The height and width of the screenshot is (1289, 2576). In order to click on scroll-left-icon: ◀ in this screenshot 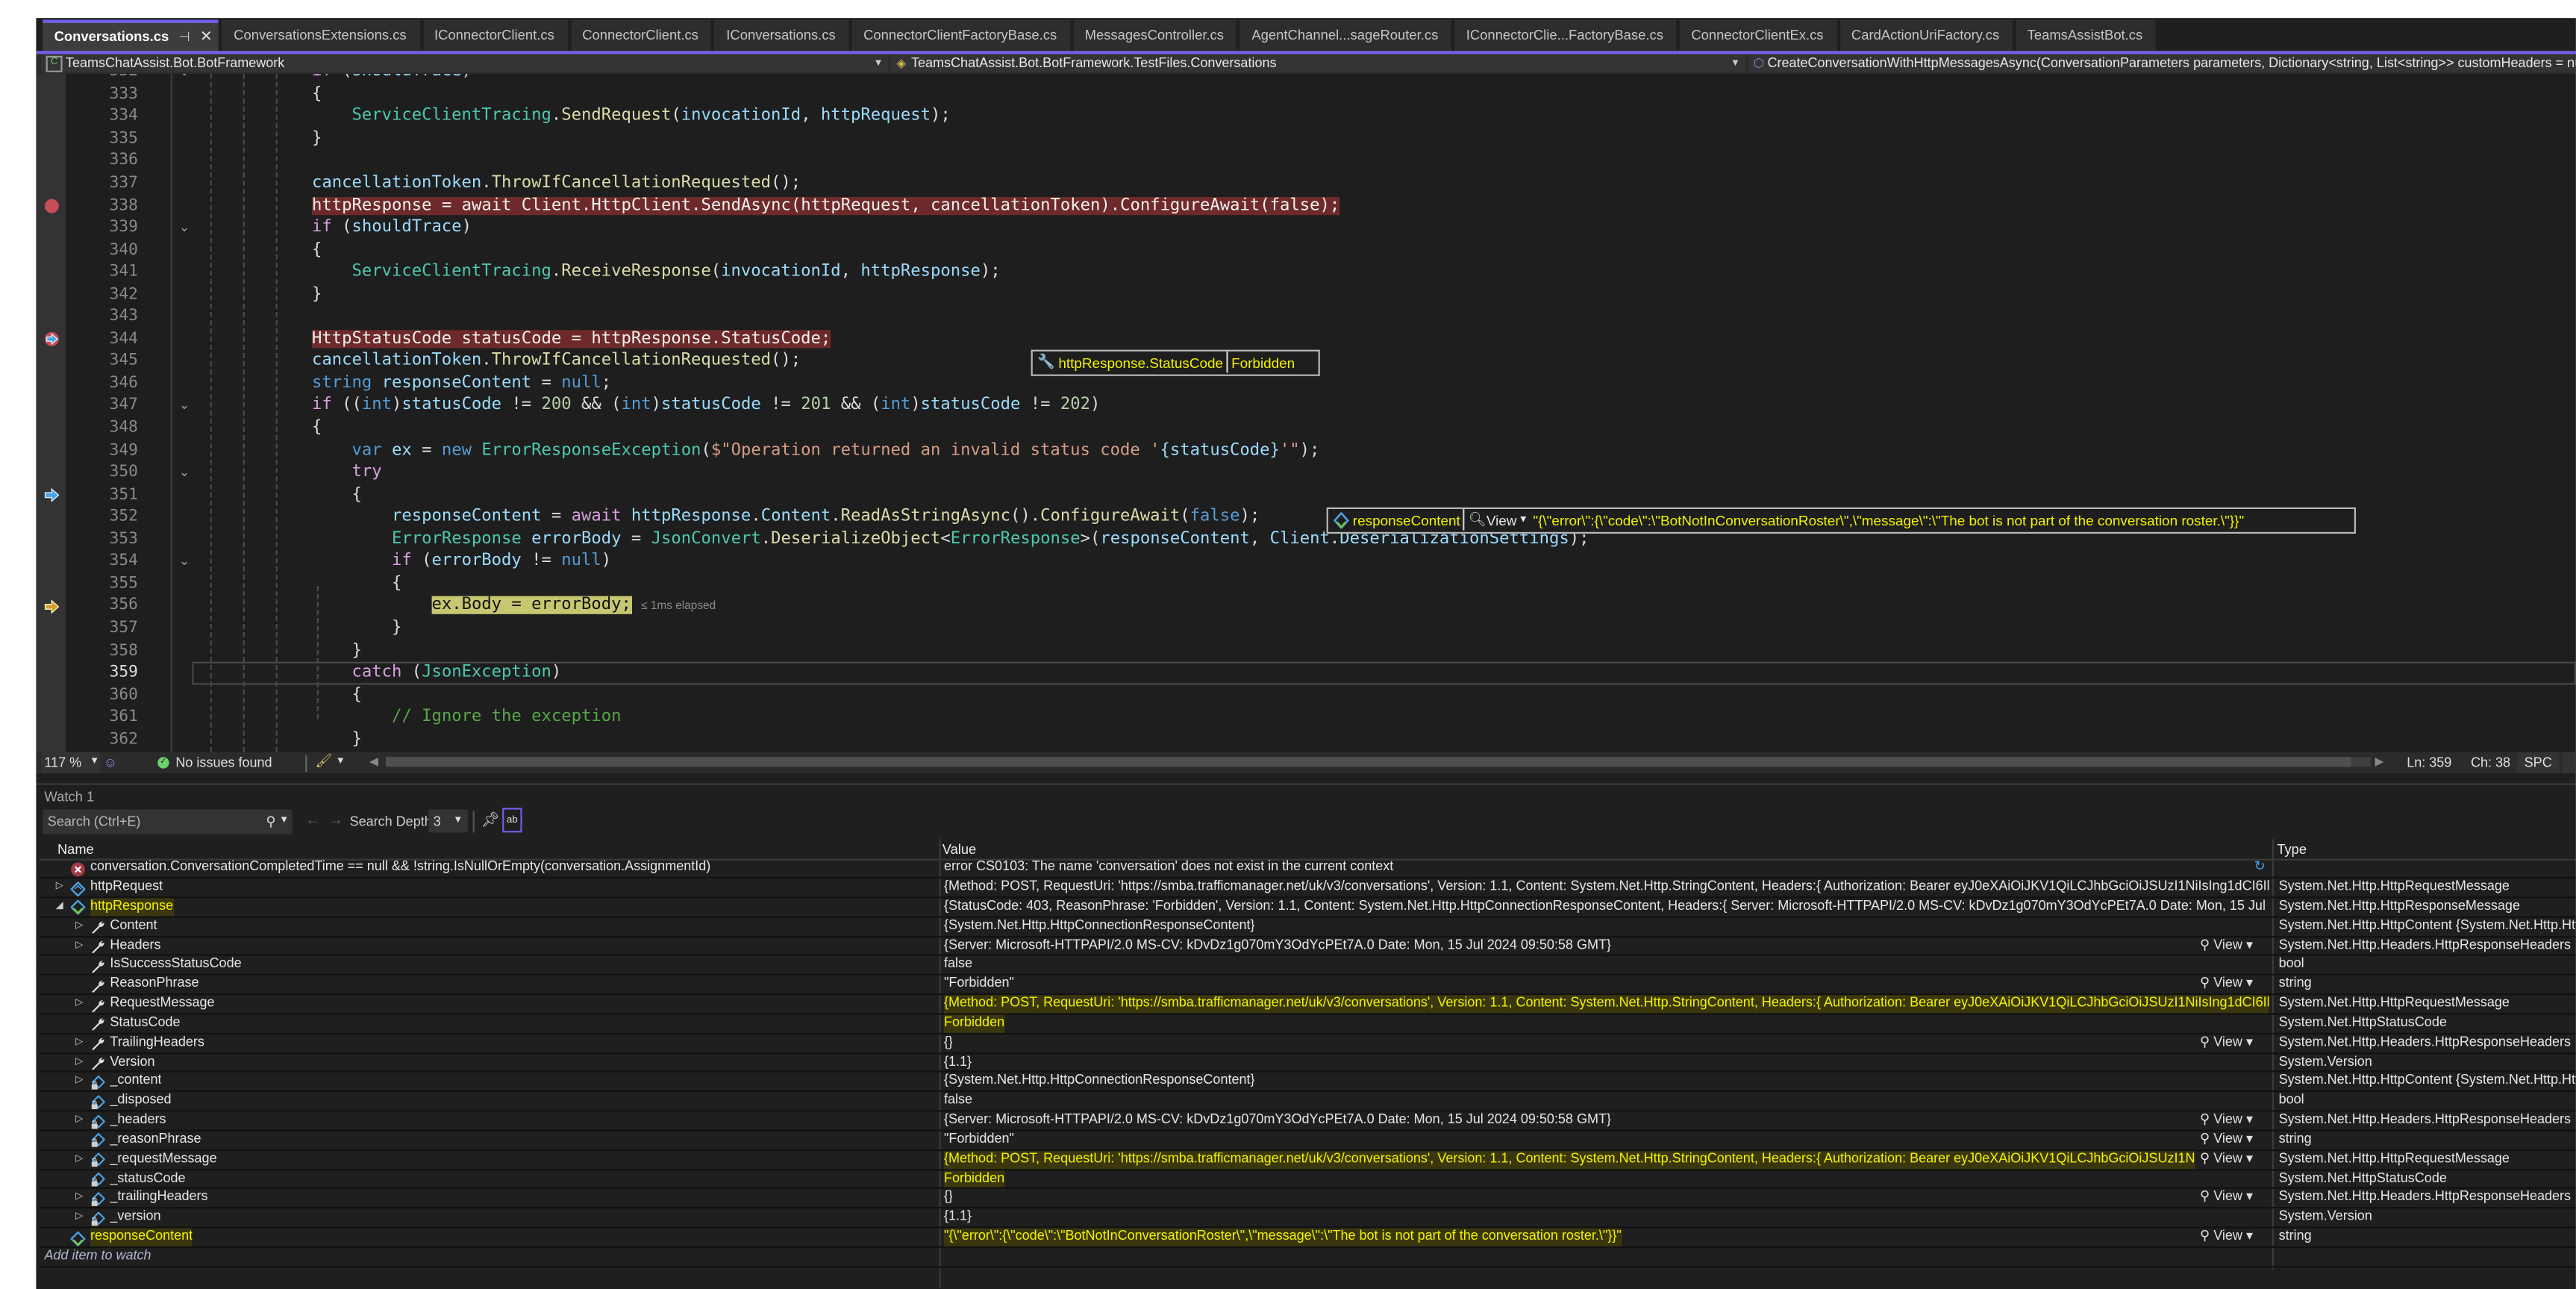, I will do `click(373, 763)`.